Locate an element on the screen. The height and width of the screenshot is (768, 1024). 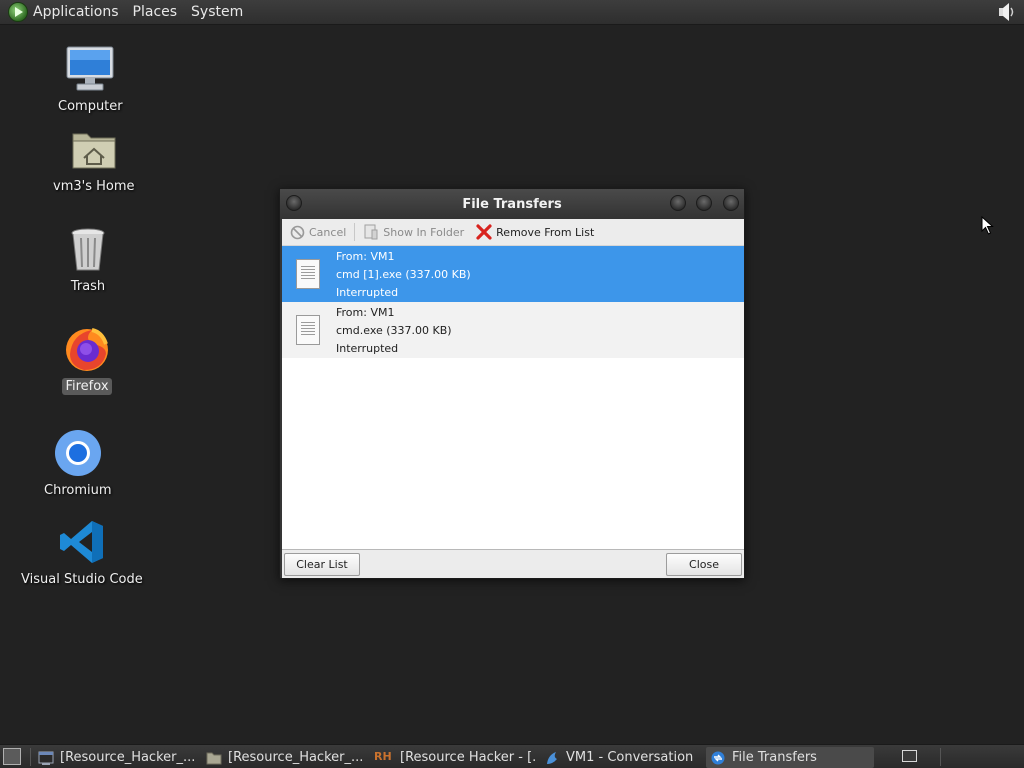
close-window-button is located at coordinates (731, 203).